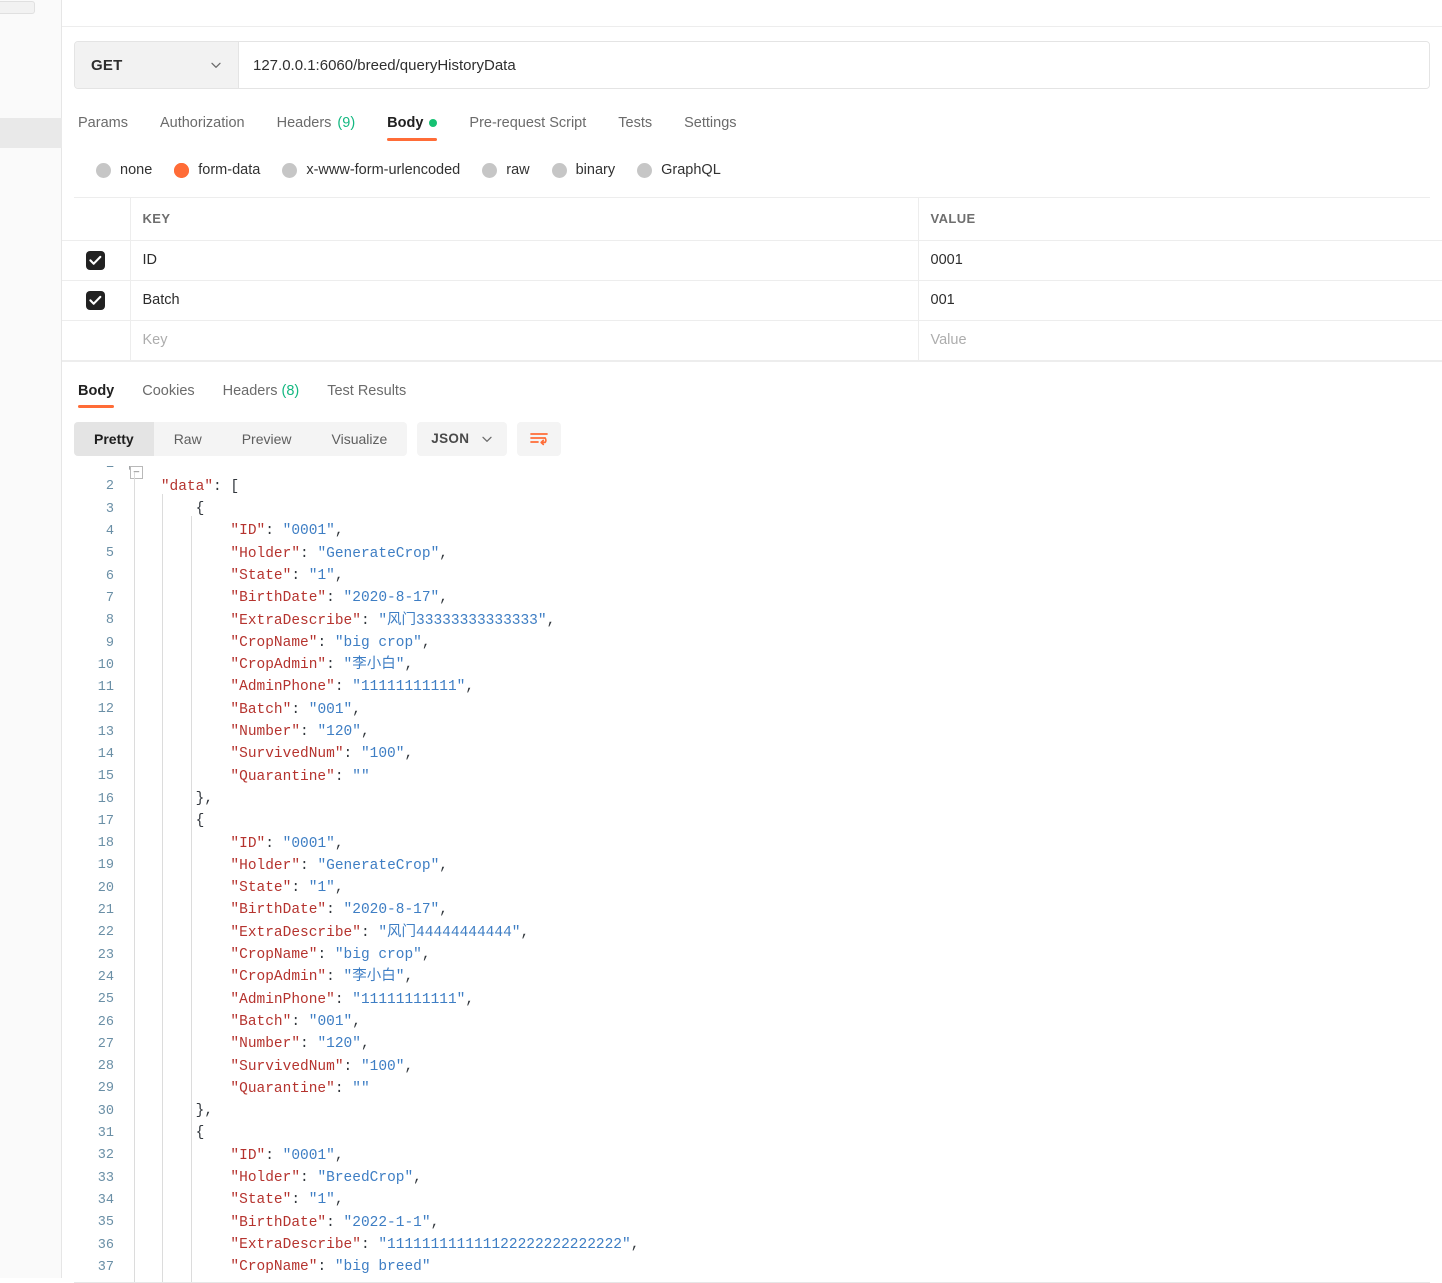  Describe the element at coordinates (752, 621) in the screenshot. I see `code-line: 8 "ExtraDescribe": "风门33333333333333",` at that location.